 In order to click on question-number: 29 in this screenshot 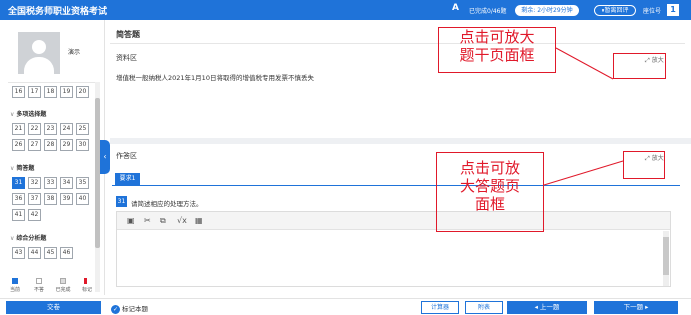, I will do `click(66, 145)`.